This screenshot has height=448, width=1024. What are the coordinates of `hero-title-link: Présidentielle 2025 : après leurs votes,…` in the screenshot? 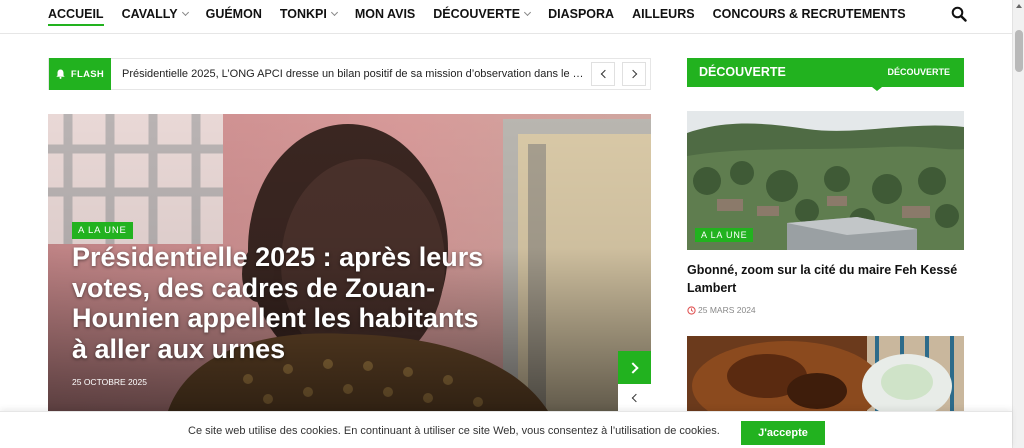 It's located at (282, 303).